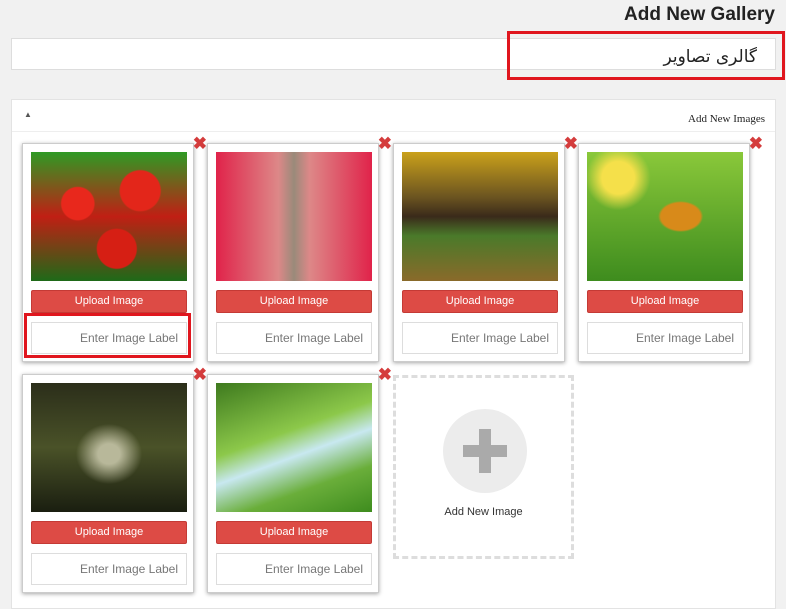 This screenshot has width=786, height=609. I want to click on add-new-image-button: Add New Image, so click(483, 467).